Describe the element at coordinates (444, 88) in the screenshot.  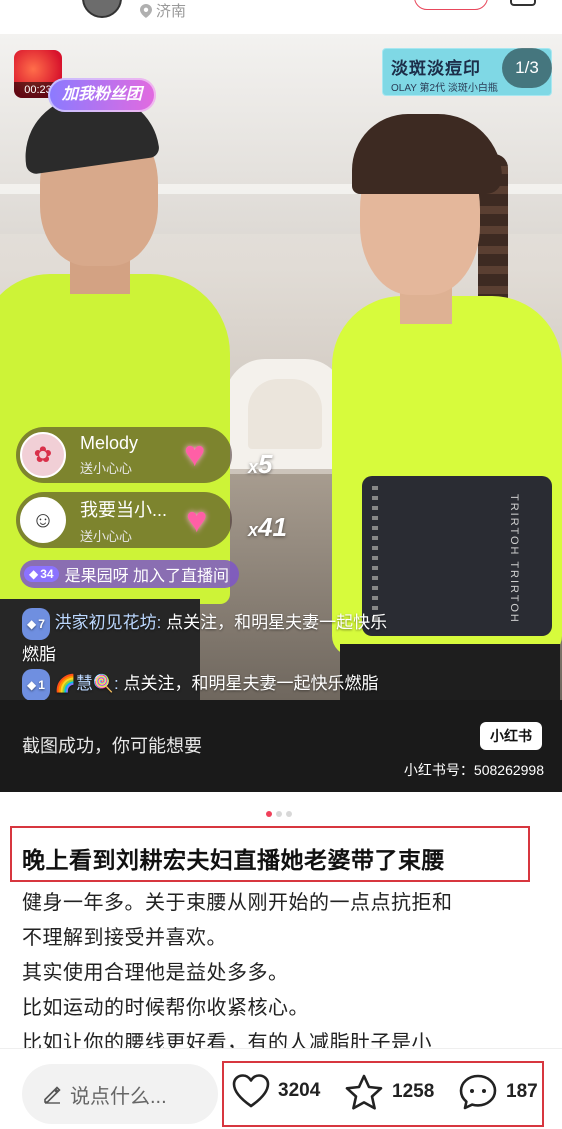
I see `promo-subtitle: OLAY 第2代 淡斑小白瓶` at that location.